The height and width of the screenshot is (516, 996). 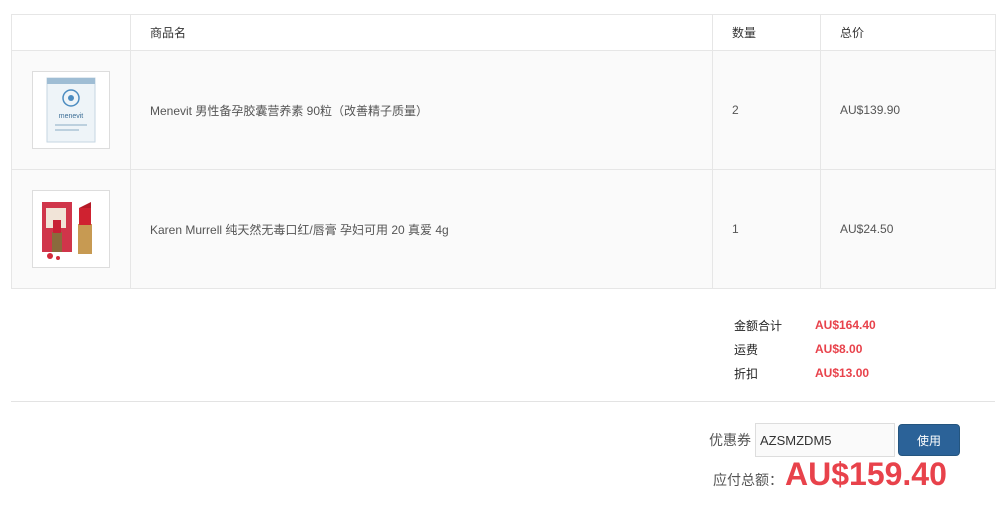 I want to click on product-image-cell, so click(x=71, y=229).